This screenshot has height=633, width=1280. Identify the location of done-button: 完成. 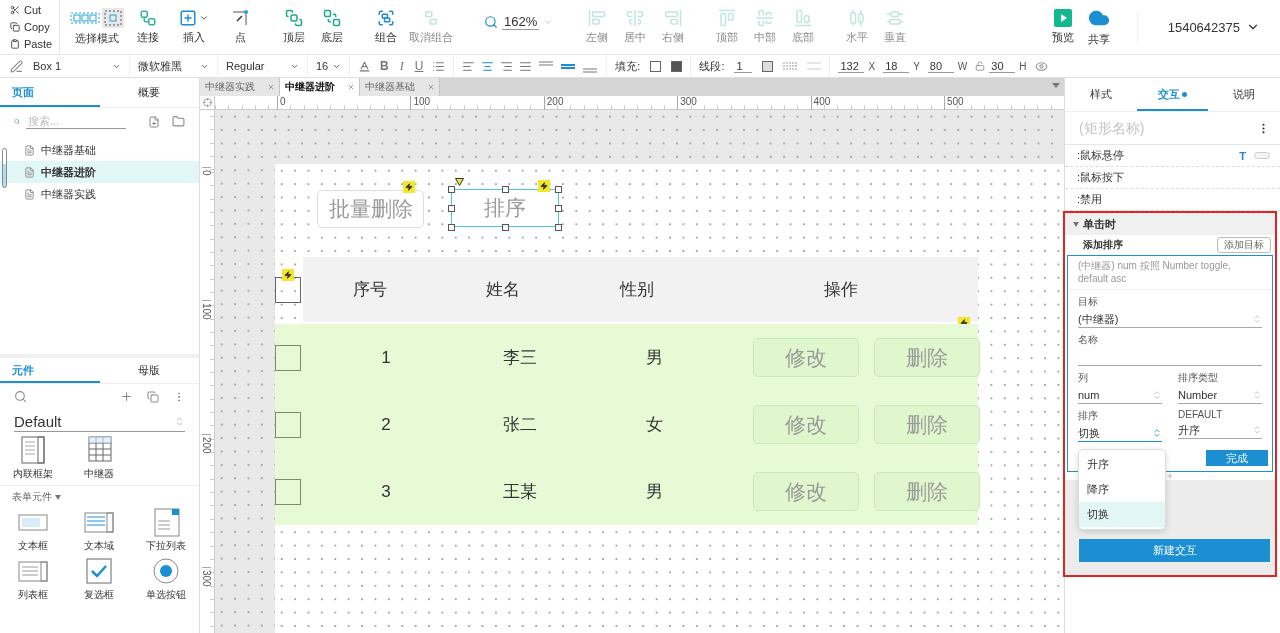
(1237, 458).